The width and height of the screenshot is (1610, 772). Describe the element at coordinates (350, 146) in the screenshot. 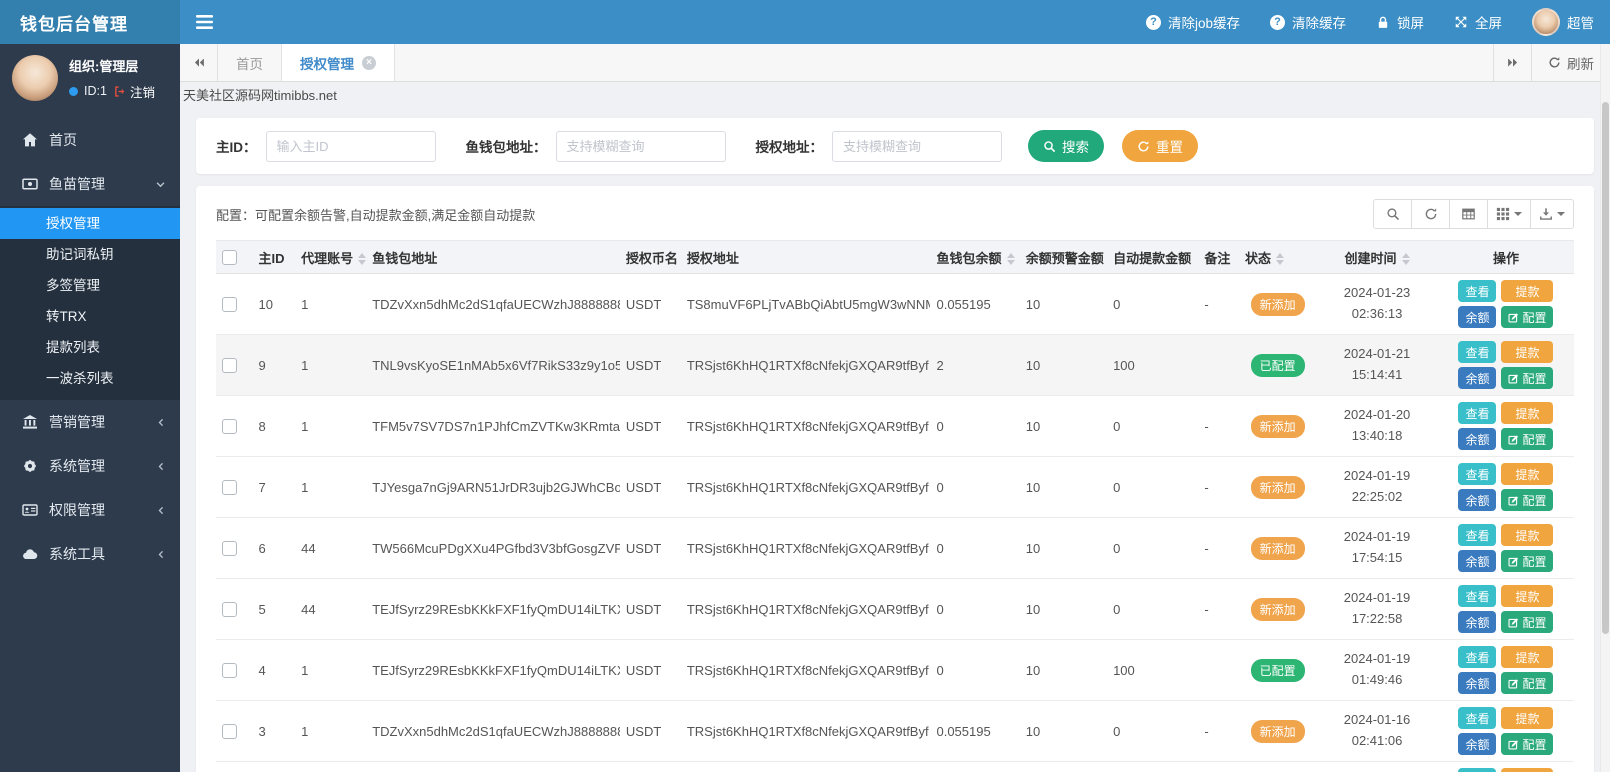

I see `main-id-input` at that location.